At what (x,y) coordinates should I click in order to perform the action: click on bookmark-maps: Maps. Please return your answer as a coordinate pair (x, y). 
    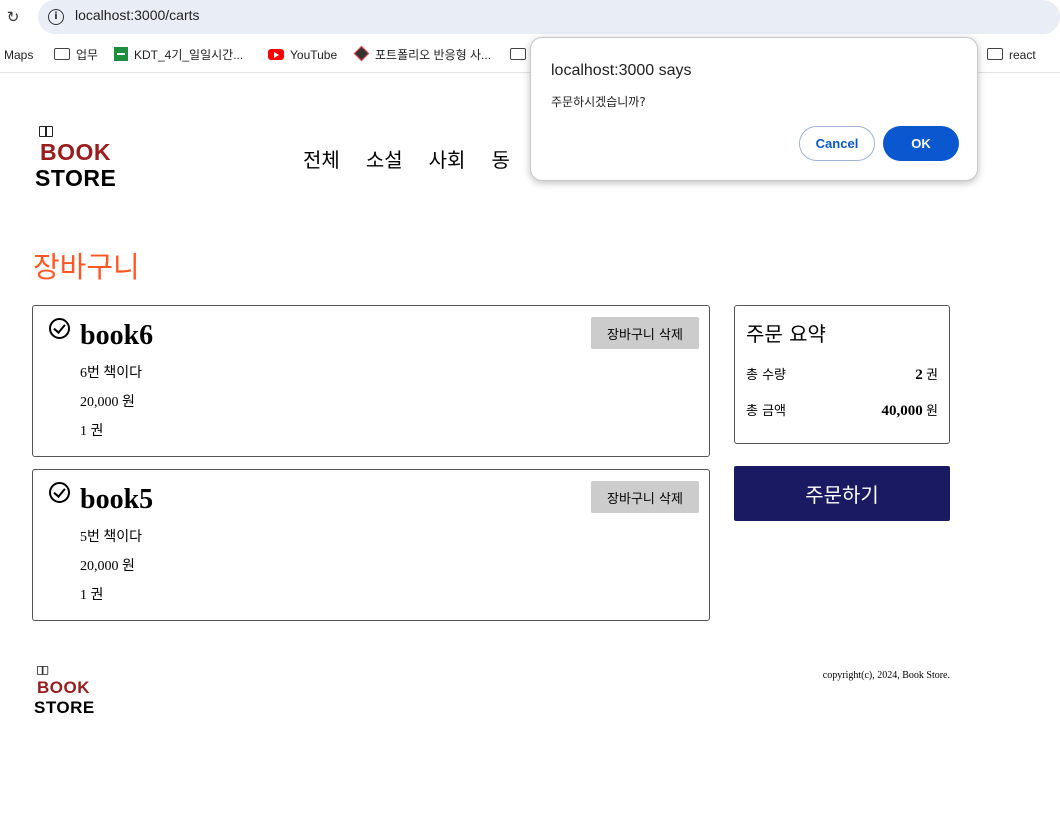
    Looking at the image, I should click on (18, 55).